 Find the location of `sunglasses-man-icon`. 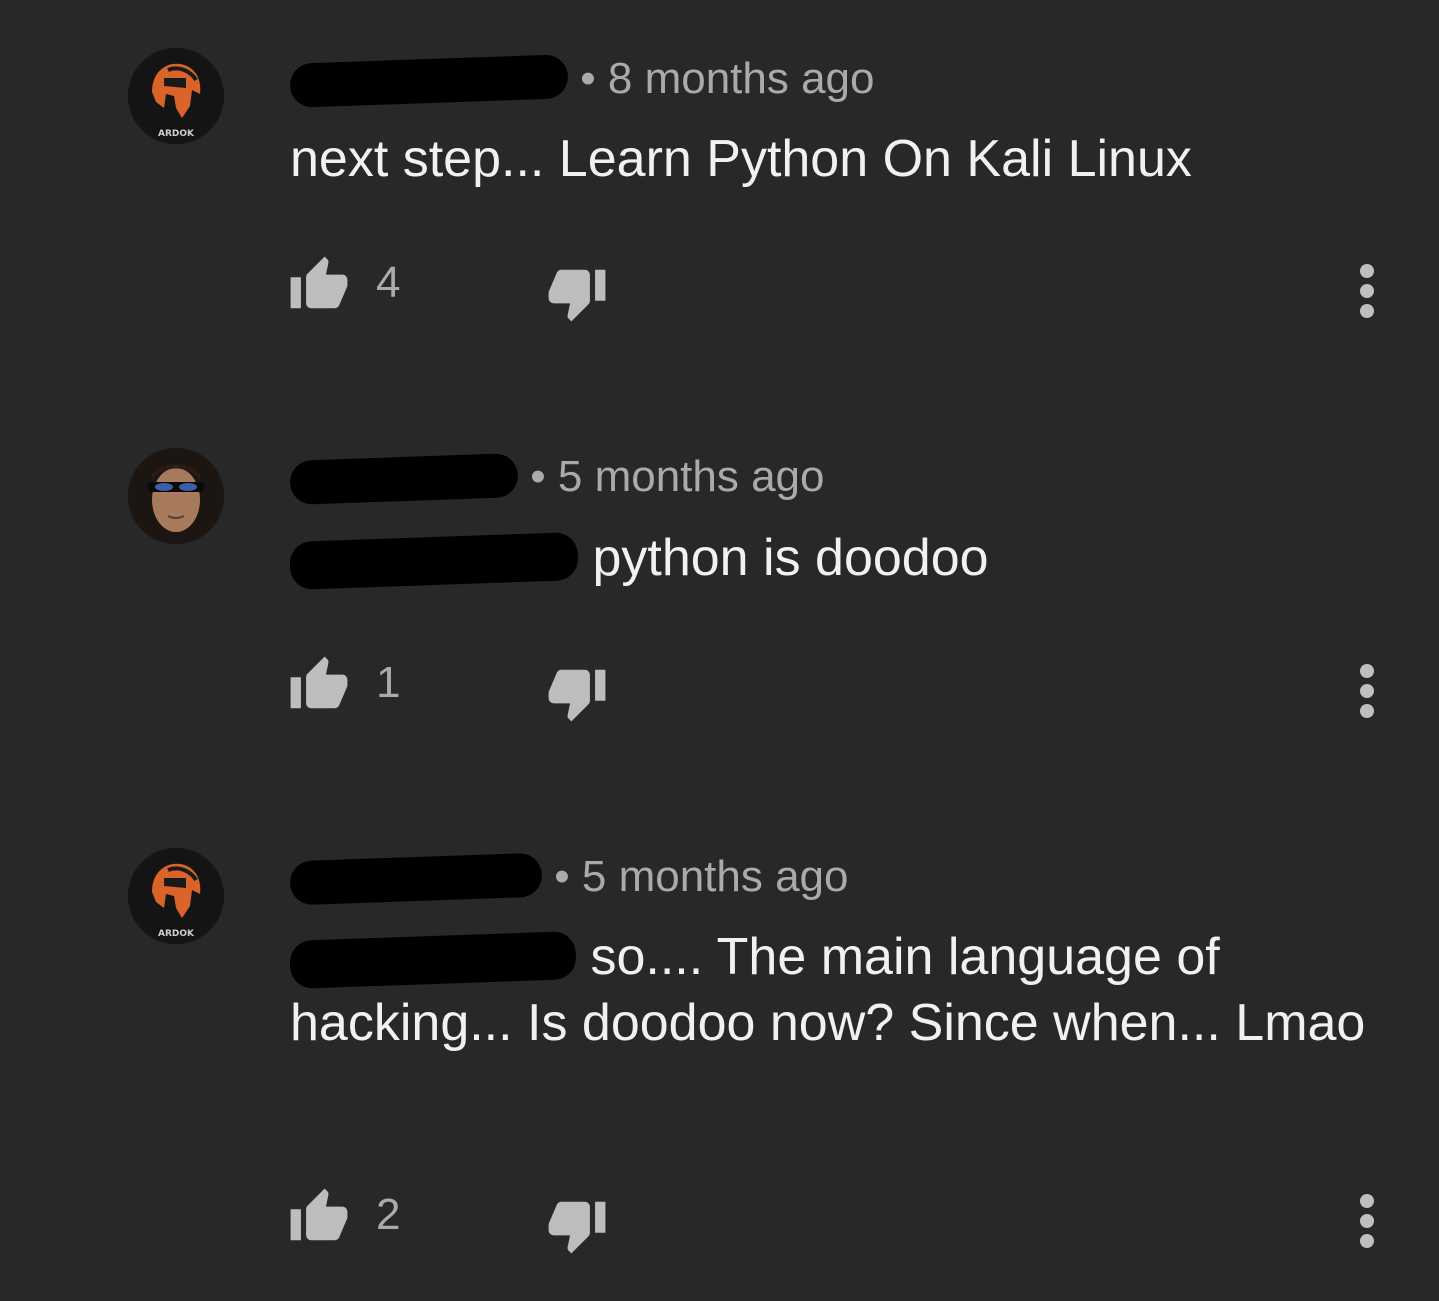

sunglasses-man-icon is located at coordinates (176, 496).